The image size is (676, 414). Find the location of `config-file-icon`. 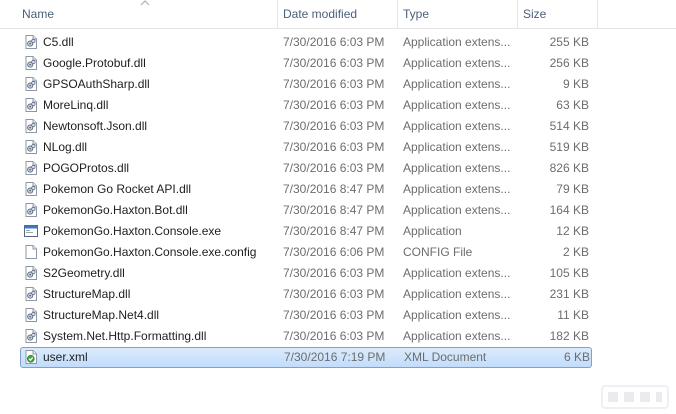

config-file-icon is located at coordinates (31, 252).